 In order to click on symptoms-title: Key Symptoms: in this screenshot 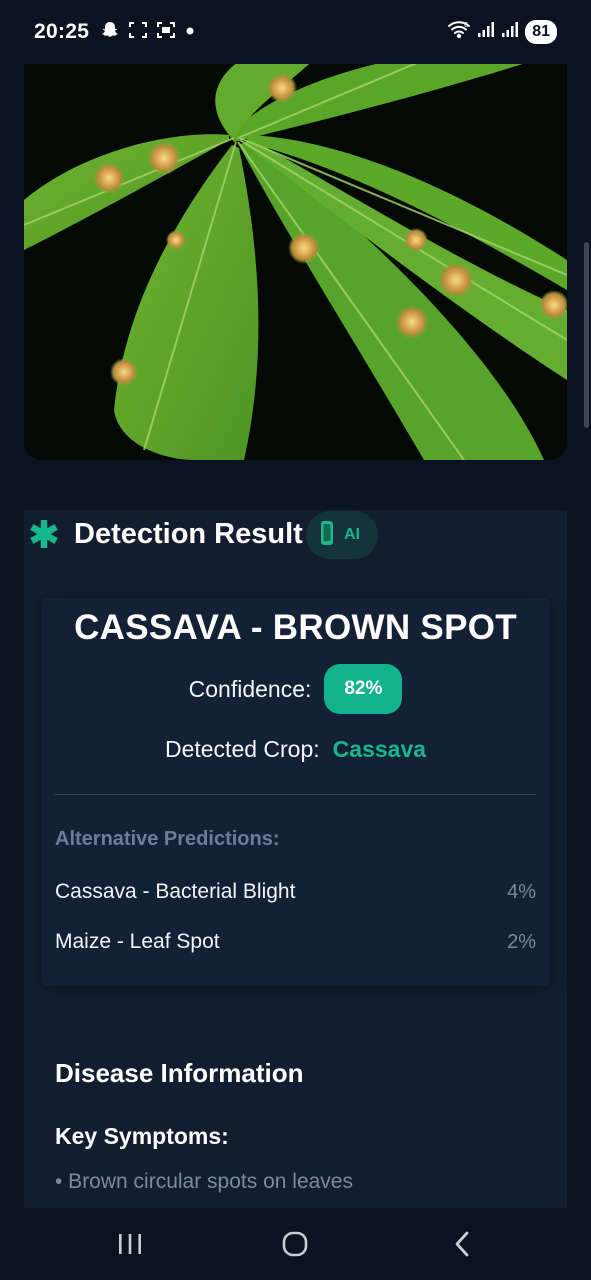, I will do `click(142, 1136)`.